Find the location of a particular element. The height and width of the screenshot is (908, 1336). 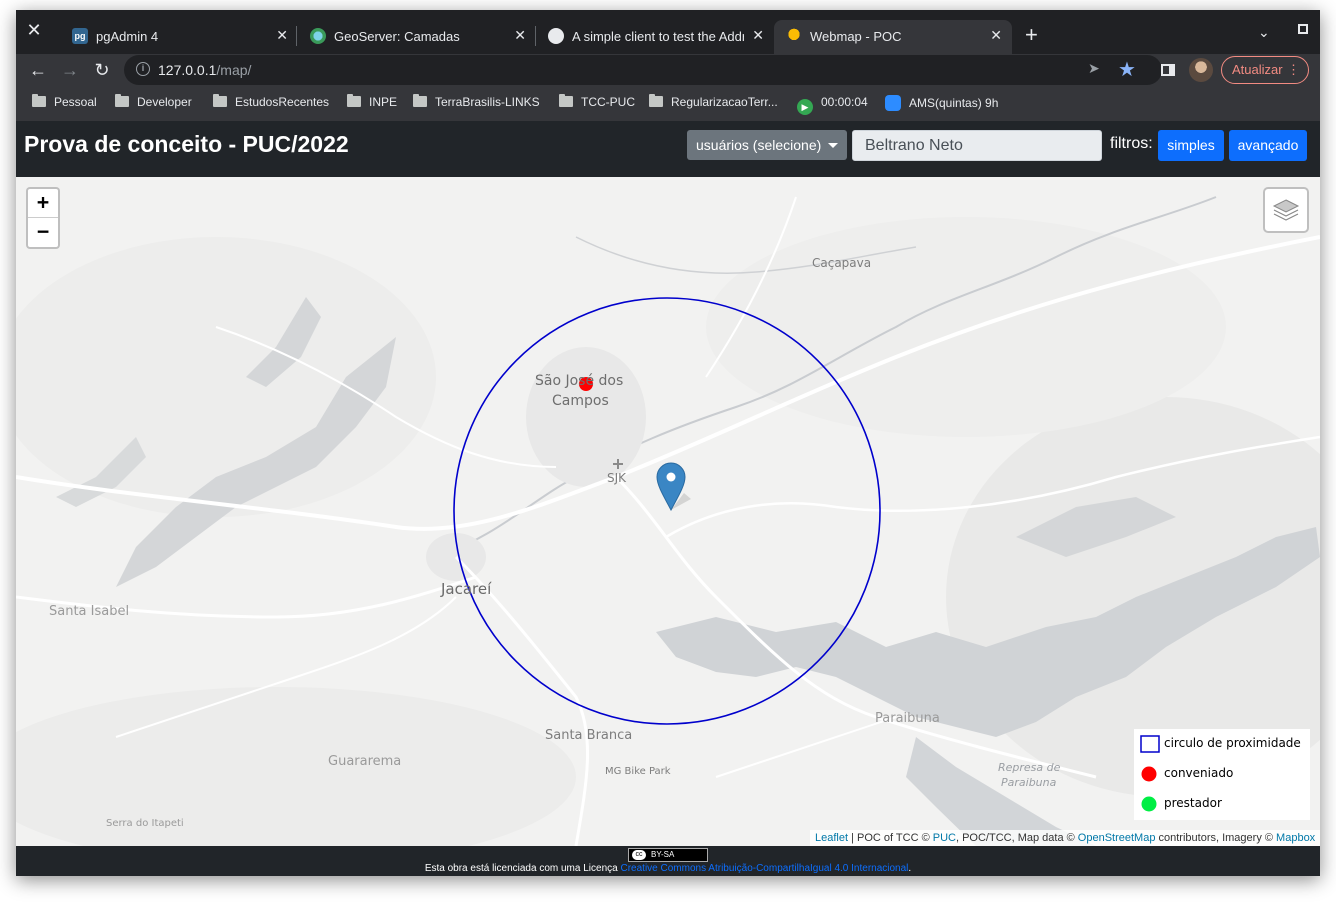

bookmark-label: TerraBrasilis-LINKS is located at coordinates (487, 102).